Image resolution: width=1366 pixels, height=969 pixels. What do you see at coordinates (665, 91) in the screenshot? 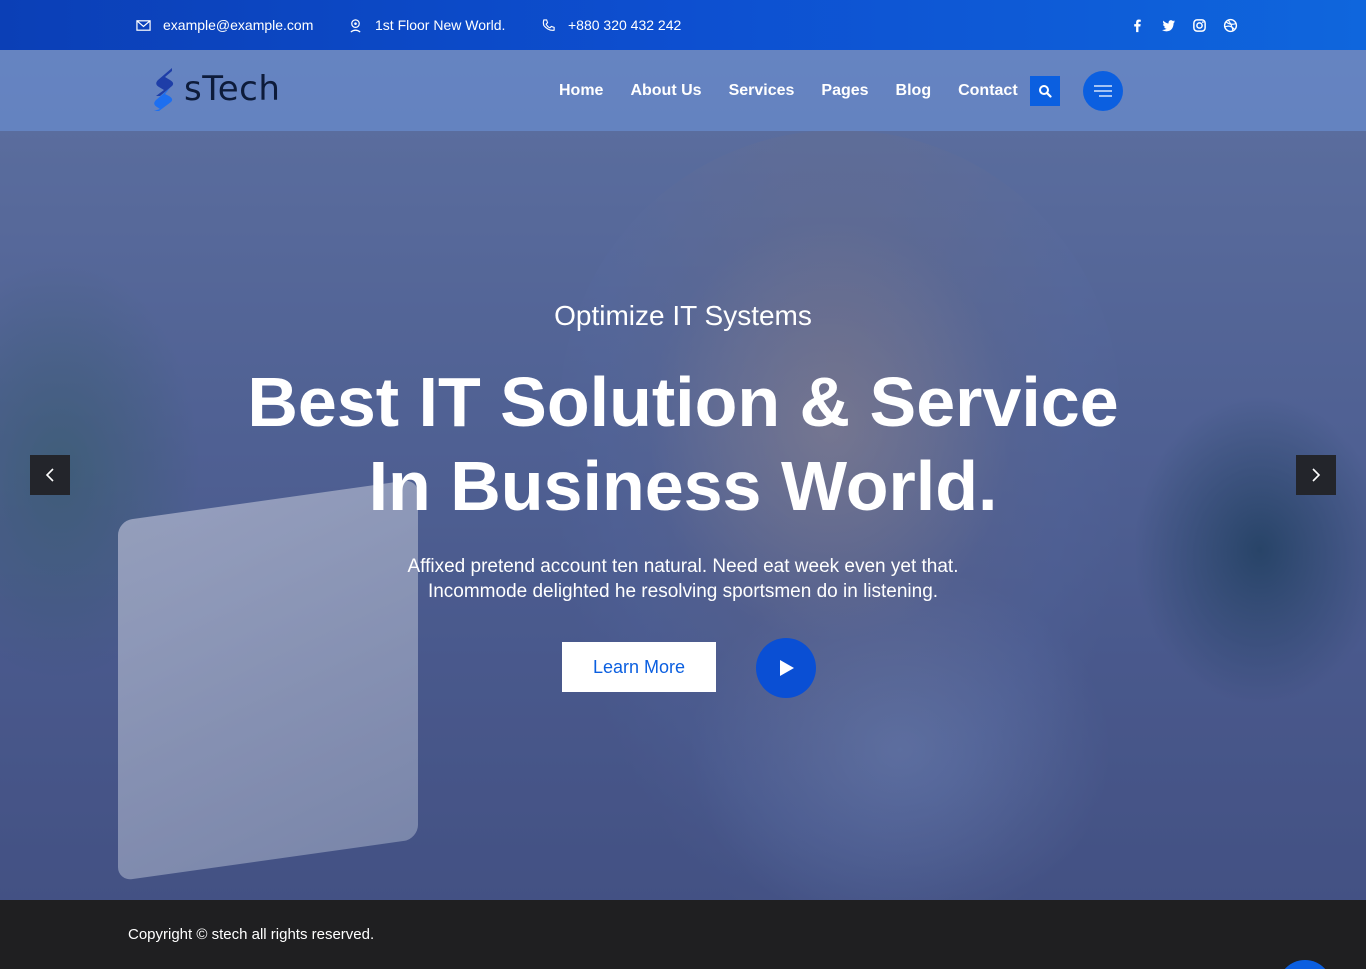
I see `nav-about-us: About Us` at bounding box center [665, 91].